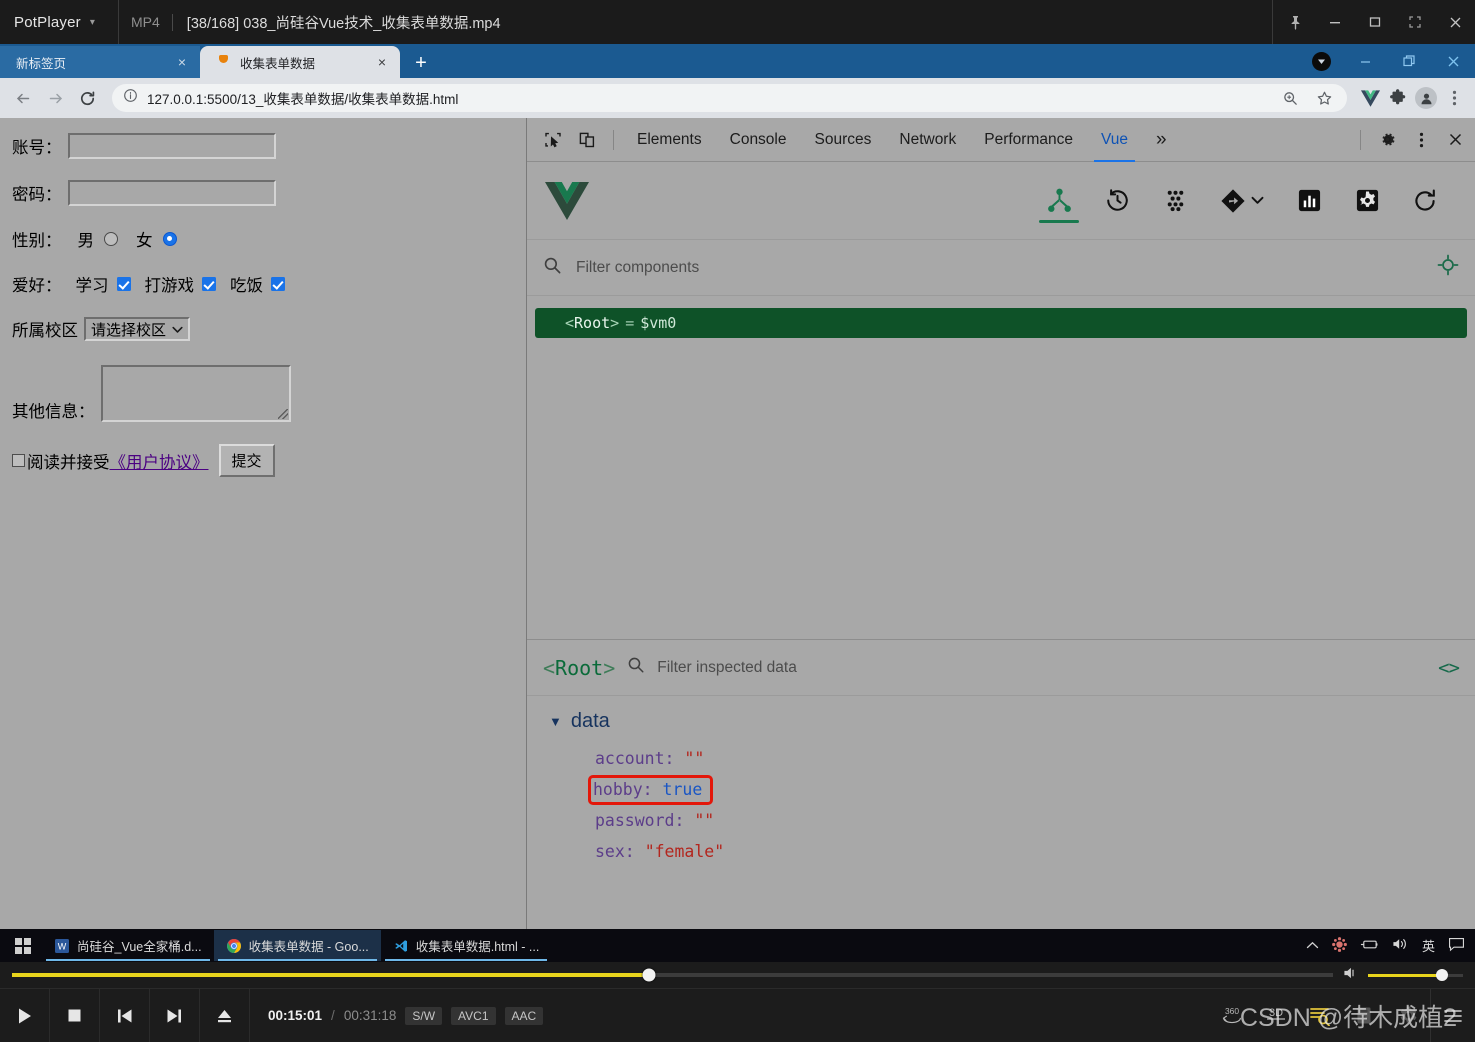 Image resolution: width=1475 pixels, height=1042 pixels. I want to click on extensions-puzzle-icon, so click(1398, 98).